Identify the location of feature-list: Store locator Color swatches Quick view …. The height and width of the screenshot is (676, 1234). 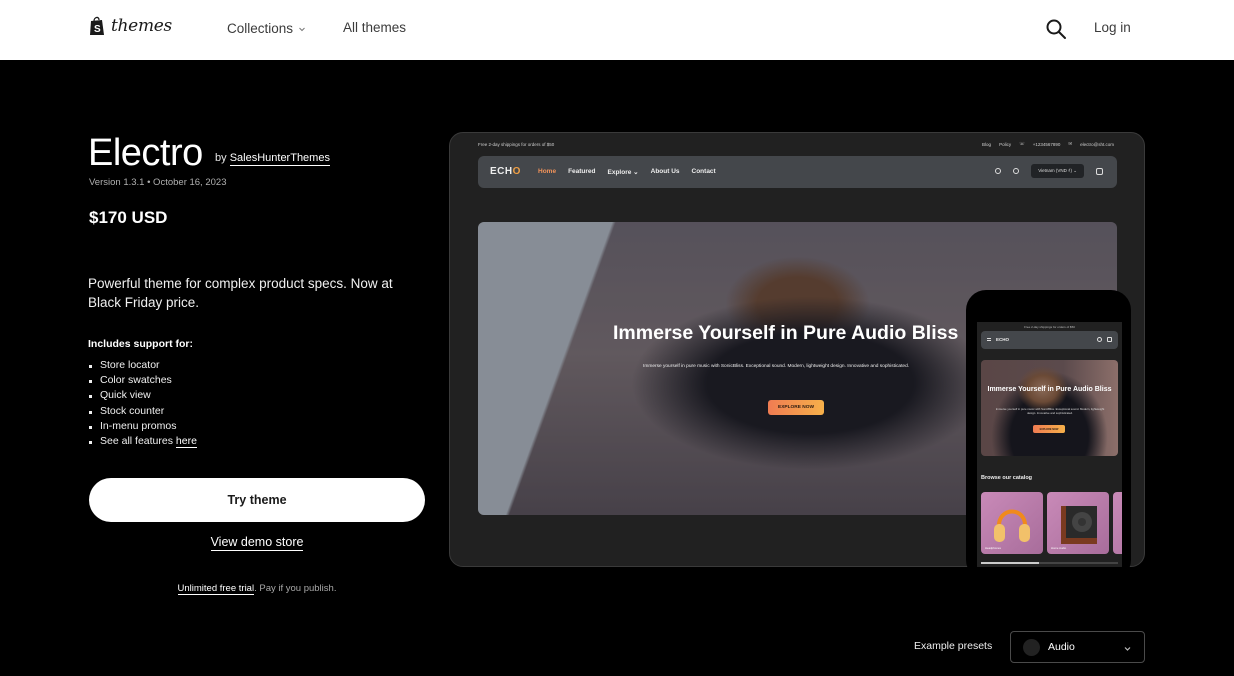
(142, 403).